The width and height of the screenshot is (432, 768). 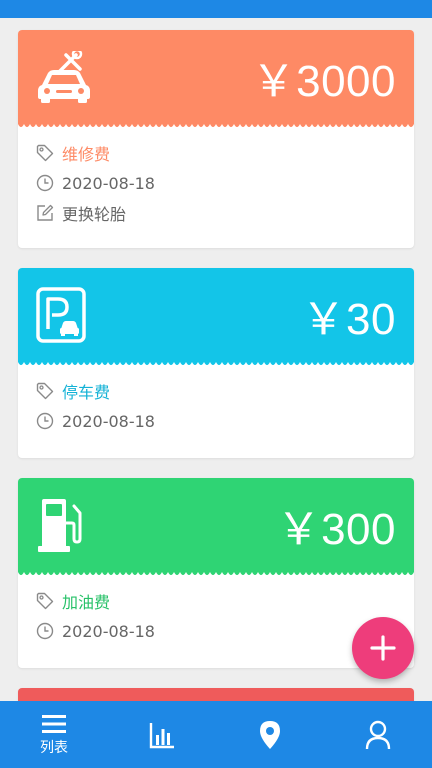 I want to click on user-icon, so click(x=378, y=734).